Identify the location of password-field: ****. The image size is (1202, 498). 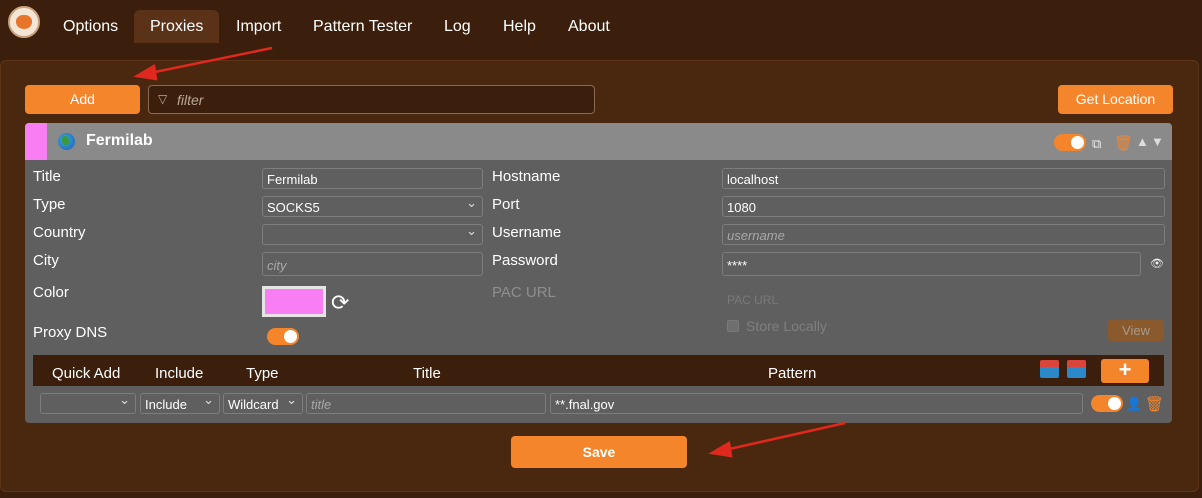
(931, 264).